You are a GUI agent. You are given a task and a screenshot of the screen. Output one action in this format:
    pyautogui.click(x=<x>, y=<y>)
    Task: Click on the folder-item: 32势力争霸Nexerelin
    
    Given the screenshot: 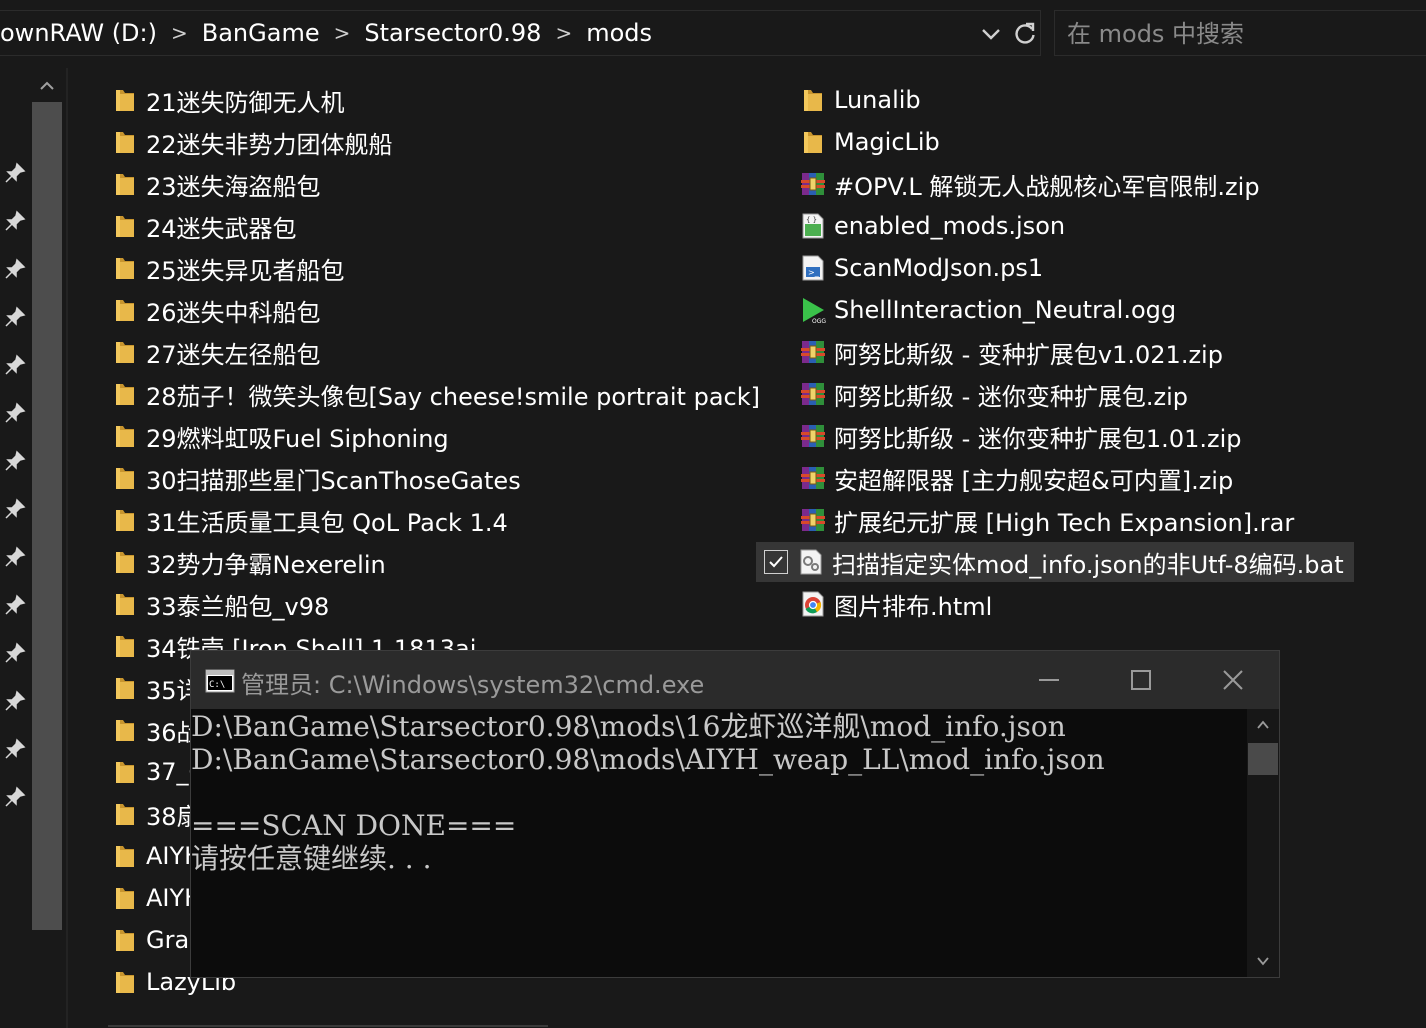 What is the action you would take?
    pyautogui.click(x=249, y=562)
    